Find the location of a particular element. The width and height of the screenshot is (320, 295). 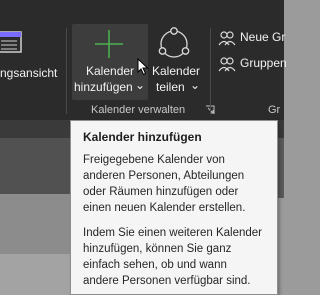

calendar-view-icon is located at coordinates (11, 42).